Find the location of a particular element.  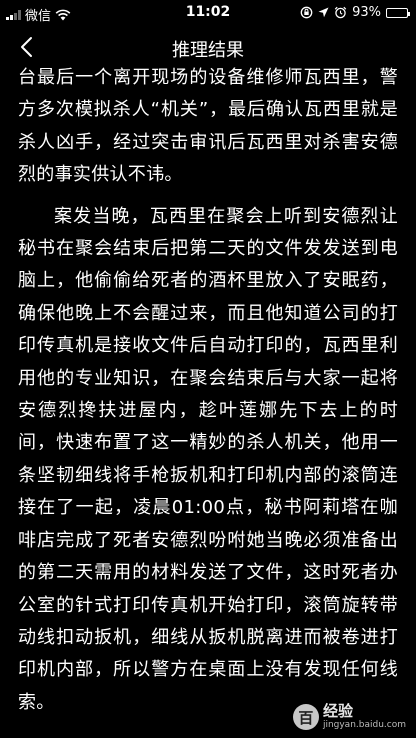

baidu-jingyan-watermark: 百 经验 jingyan.baidu.com is located at coordinates (349, 717).